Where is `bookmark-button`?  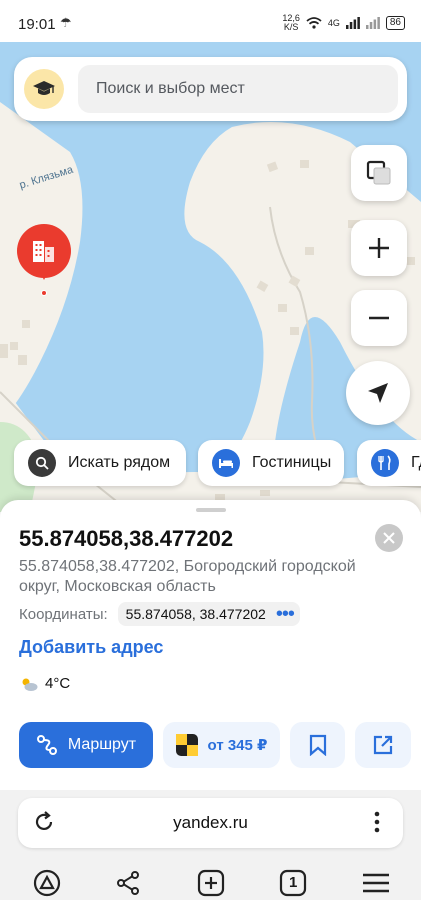 bookmark-button is located at coordinates (317, 745).